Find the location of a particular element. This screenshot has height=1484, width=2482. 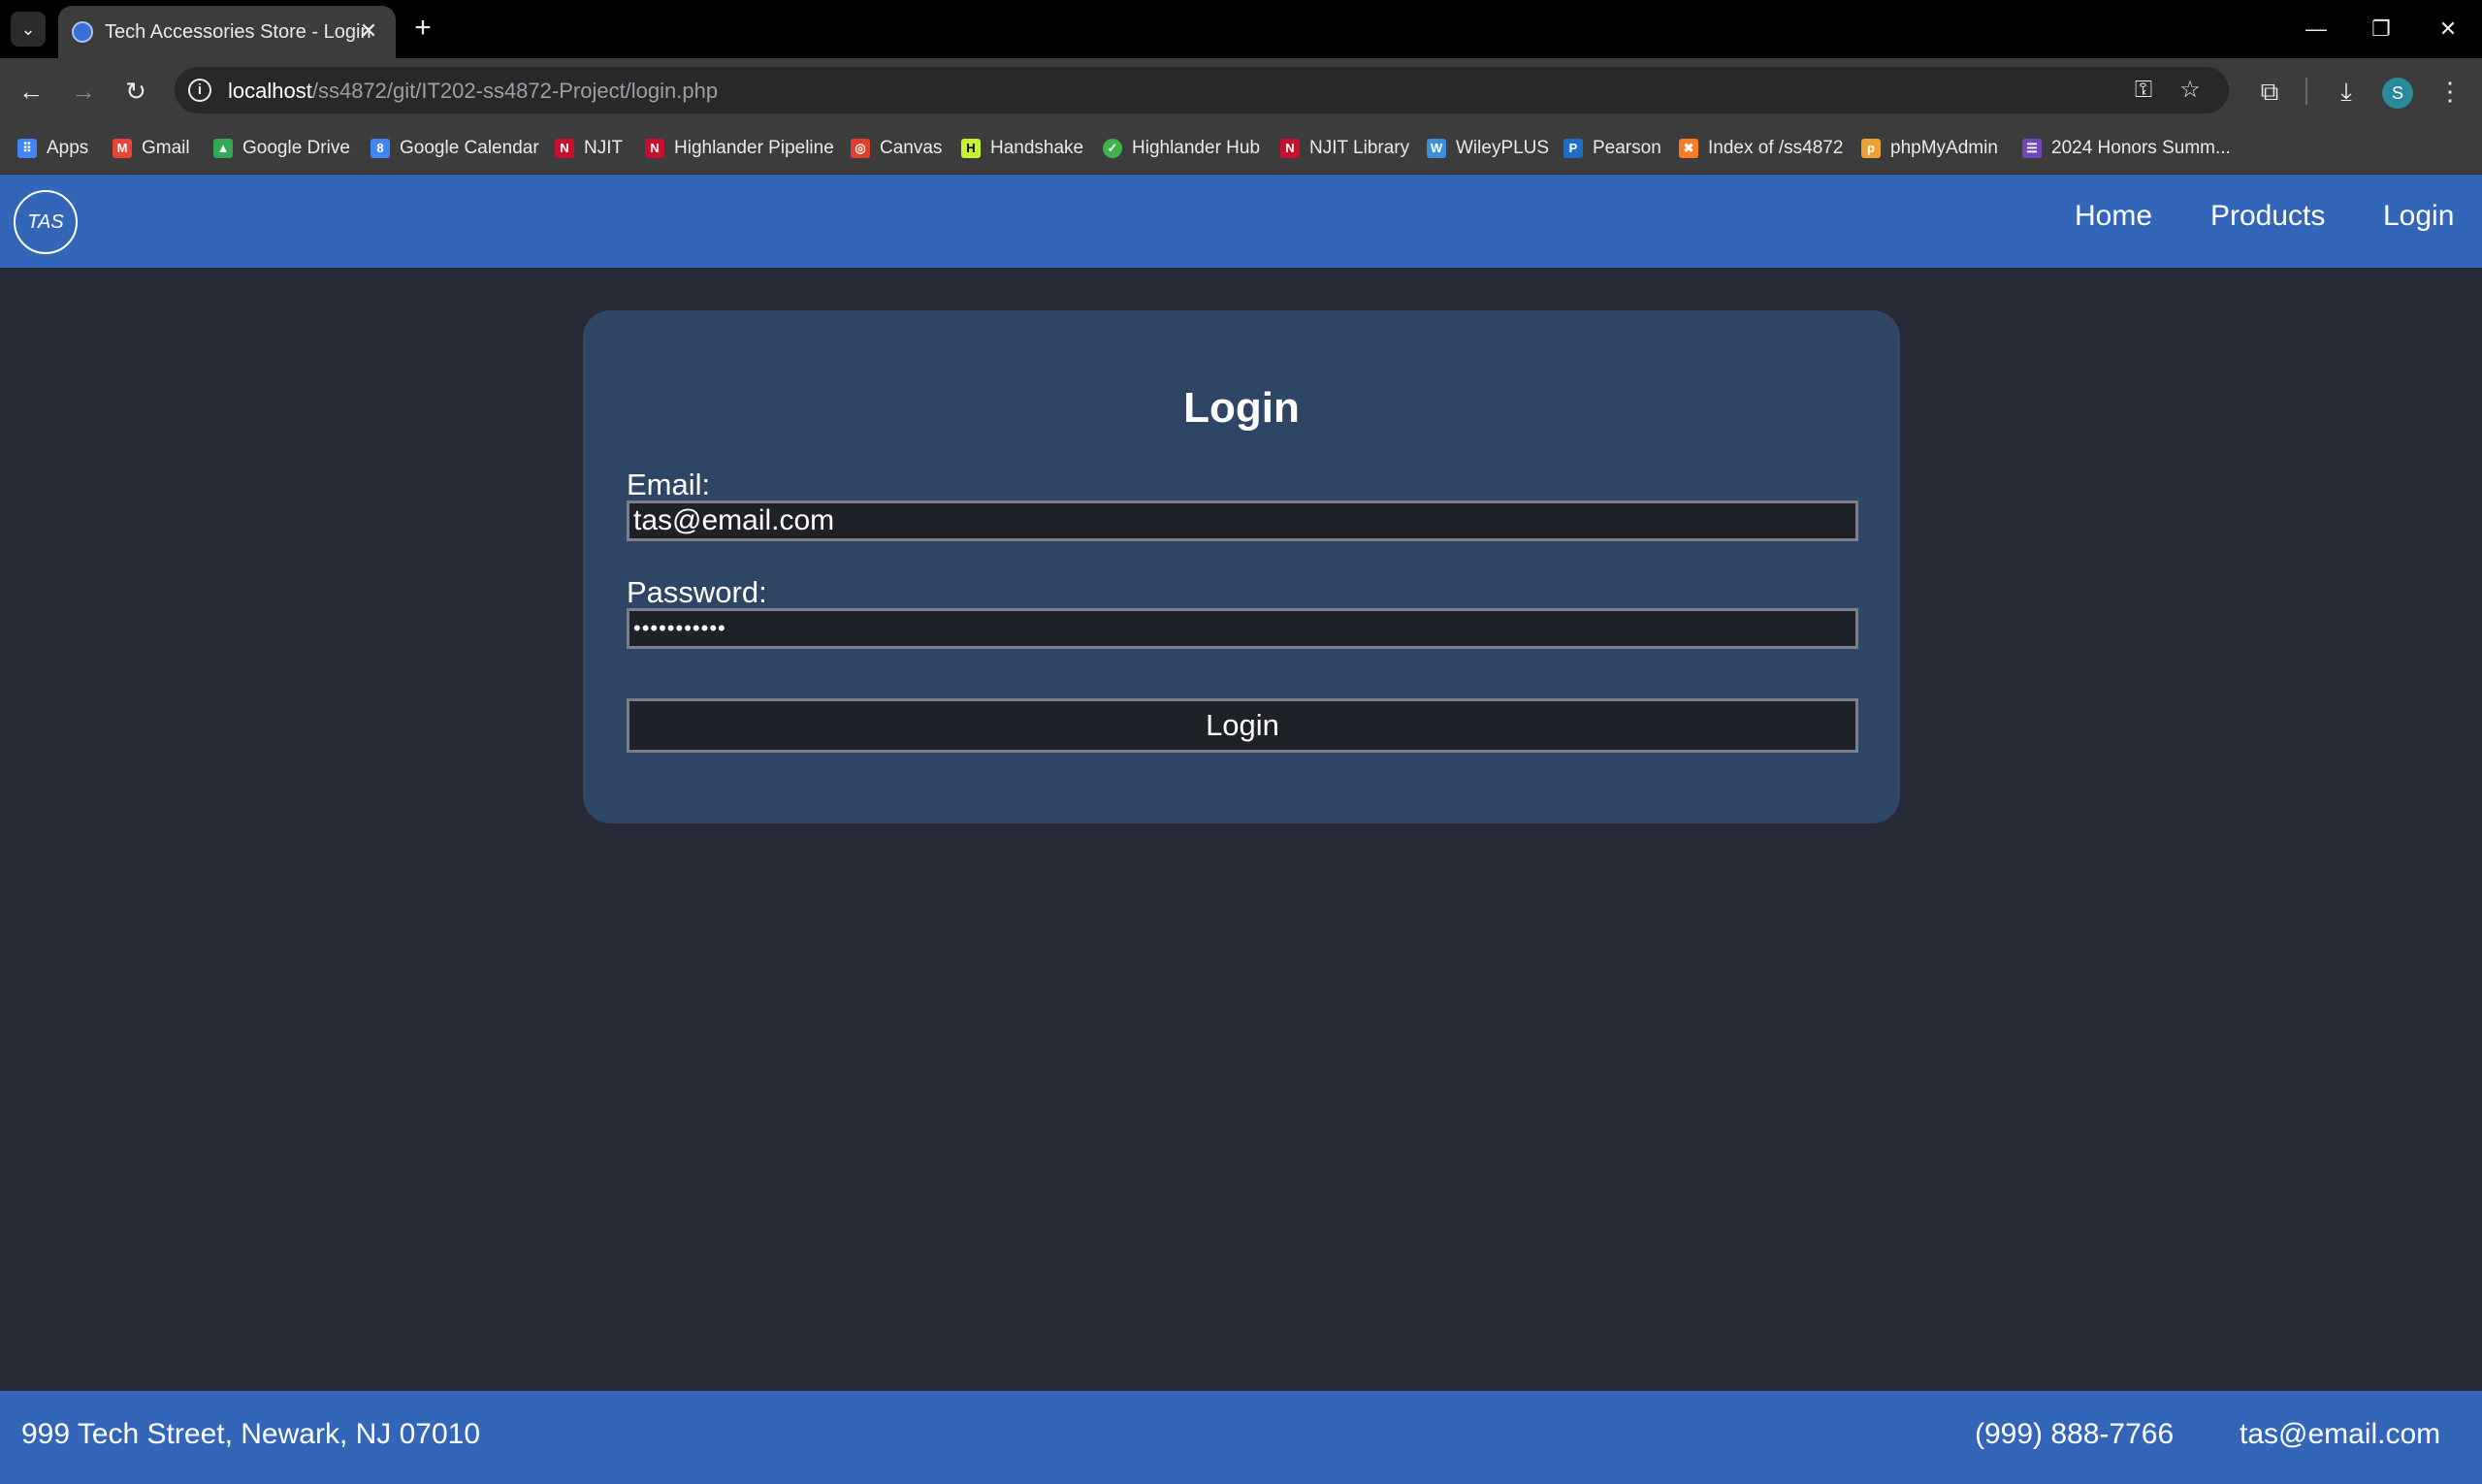

bookmark-highlander-pipeline: N Highlander Pipeline is located at coordinates (739, 149).